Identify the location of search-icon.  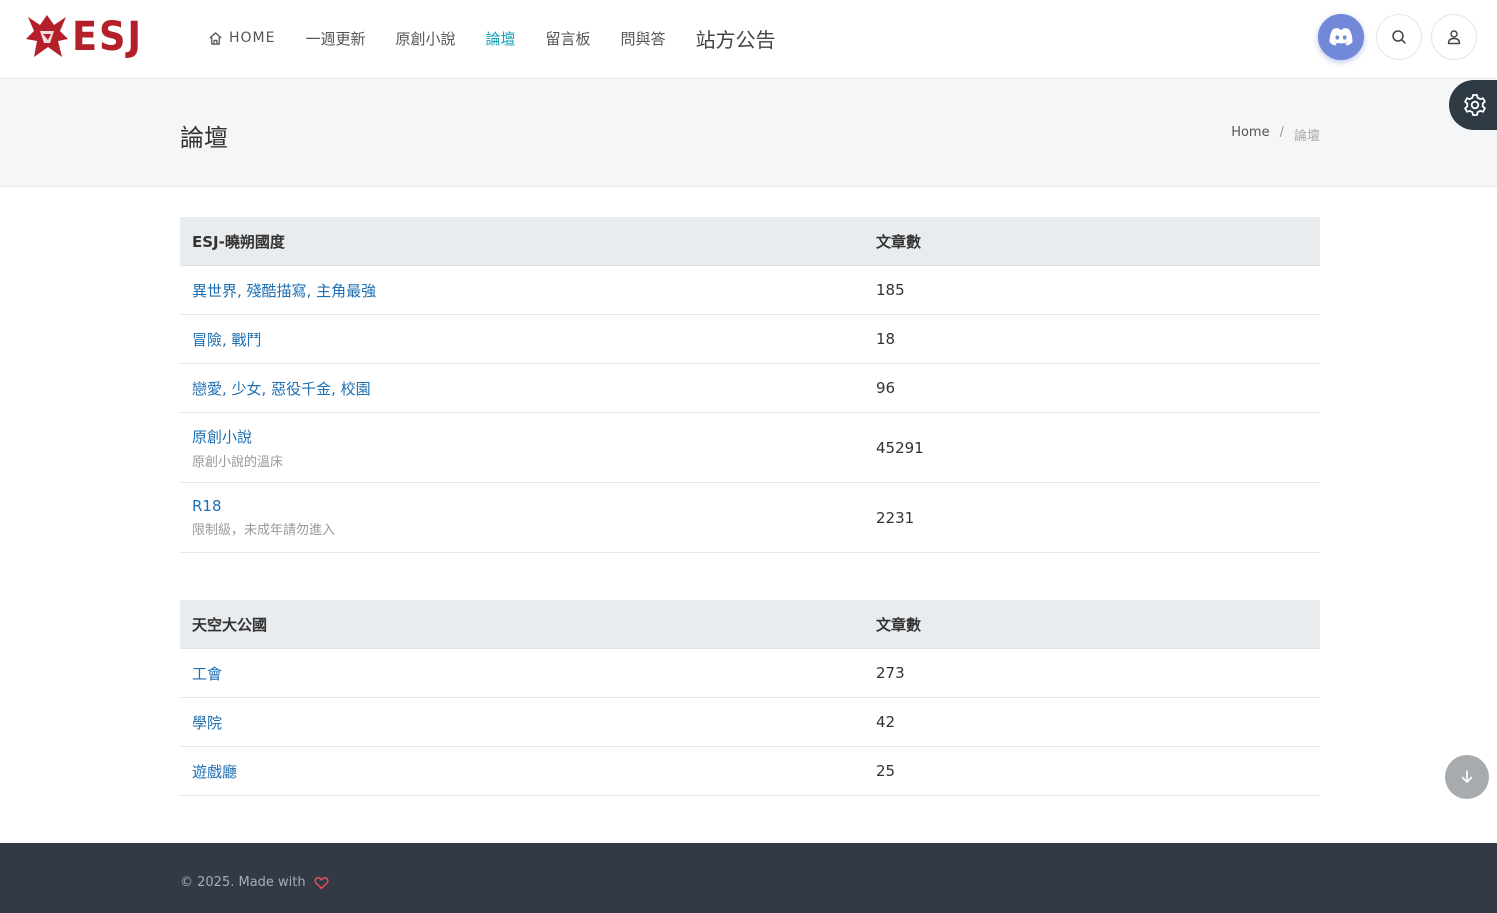
(1399, 37).